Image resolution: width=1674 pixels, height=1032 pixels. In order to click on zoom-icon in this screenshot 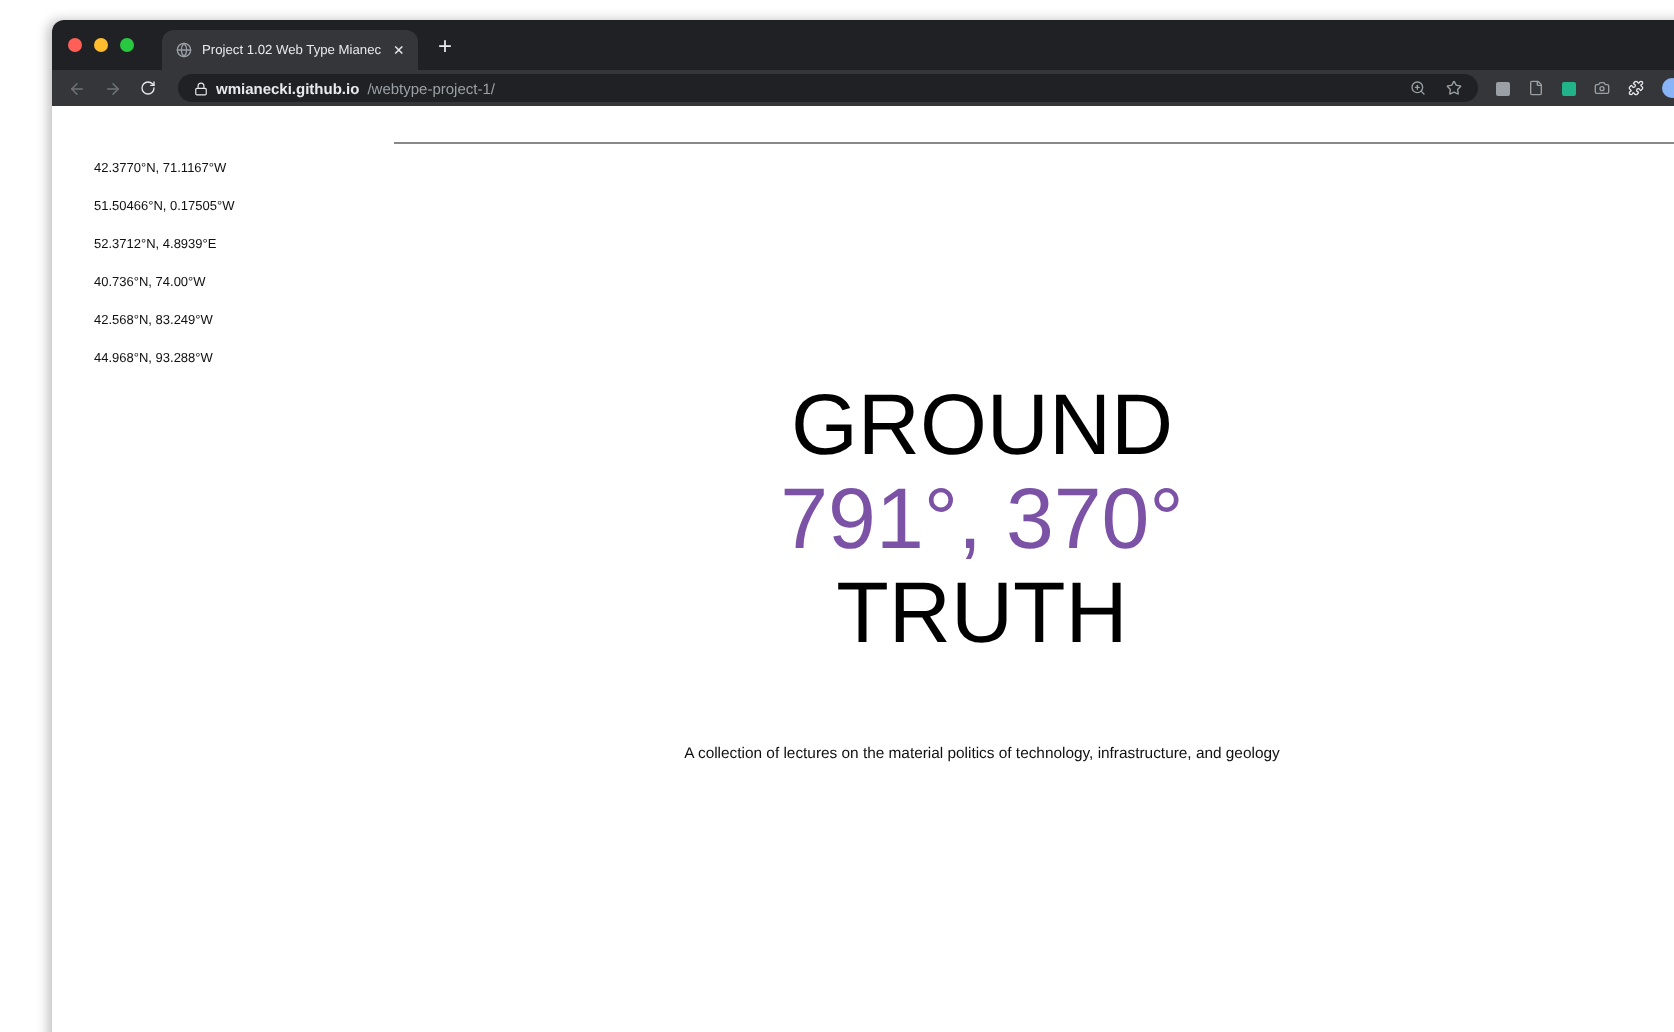, I will do `click(1418, 88)`.